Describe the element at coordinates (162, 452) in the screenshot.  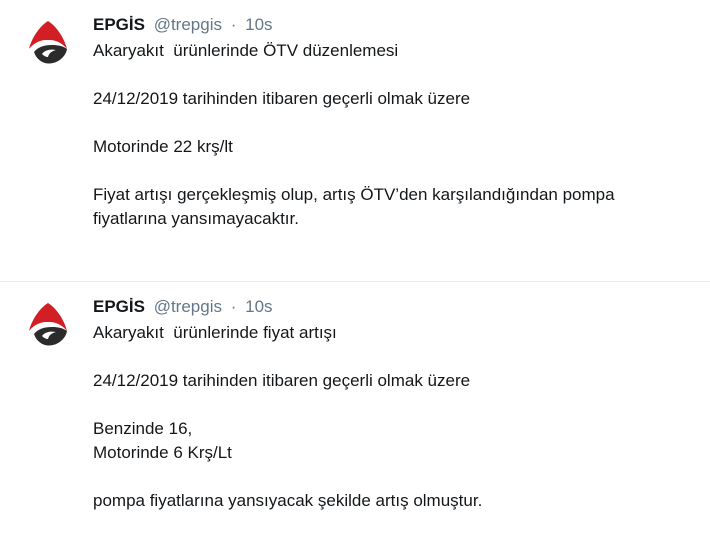
I see `tweet-line: Motorinde 6 Krş/Lt` at that location.